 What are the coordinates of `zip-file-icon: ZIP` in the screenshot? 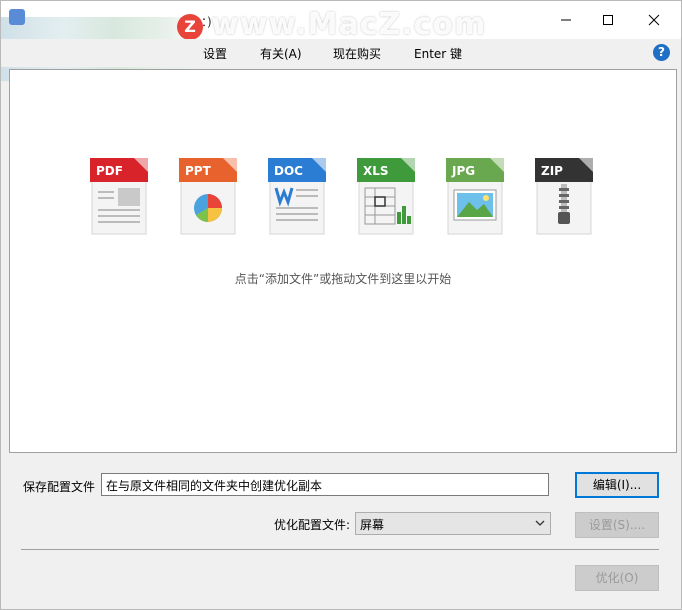 It's located at (564, 196).